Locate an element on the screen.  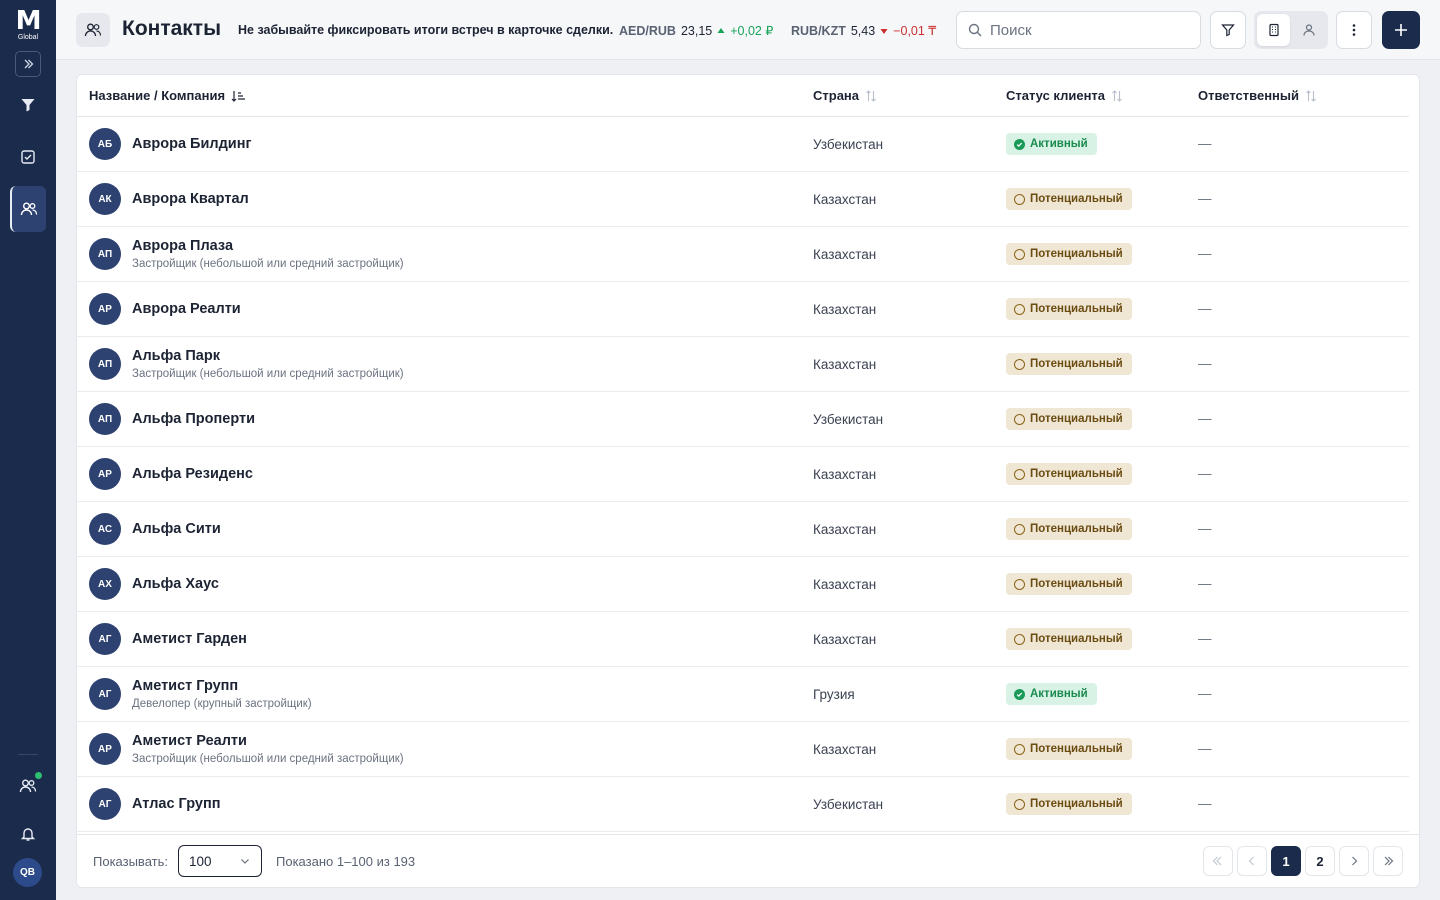
chevrons-right-icon is located at coordinates (29, 64).